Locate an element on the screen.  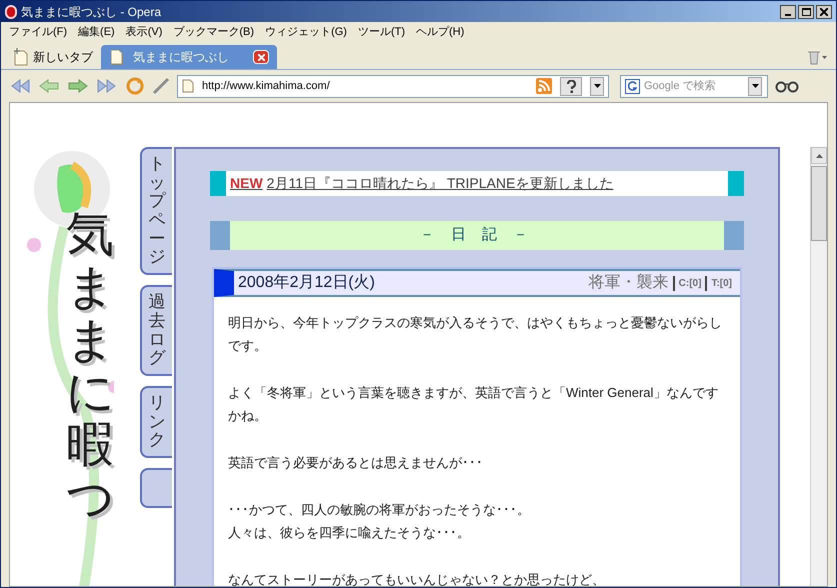
news-link: NEW 2月11日『ココロ晴れたら』 TRIPLANEを更新しました is located at coordinates (422, 183).